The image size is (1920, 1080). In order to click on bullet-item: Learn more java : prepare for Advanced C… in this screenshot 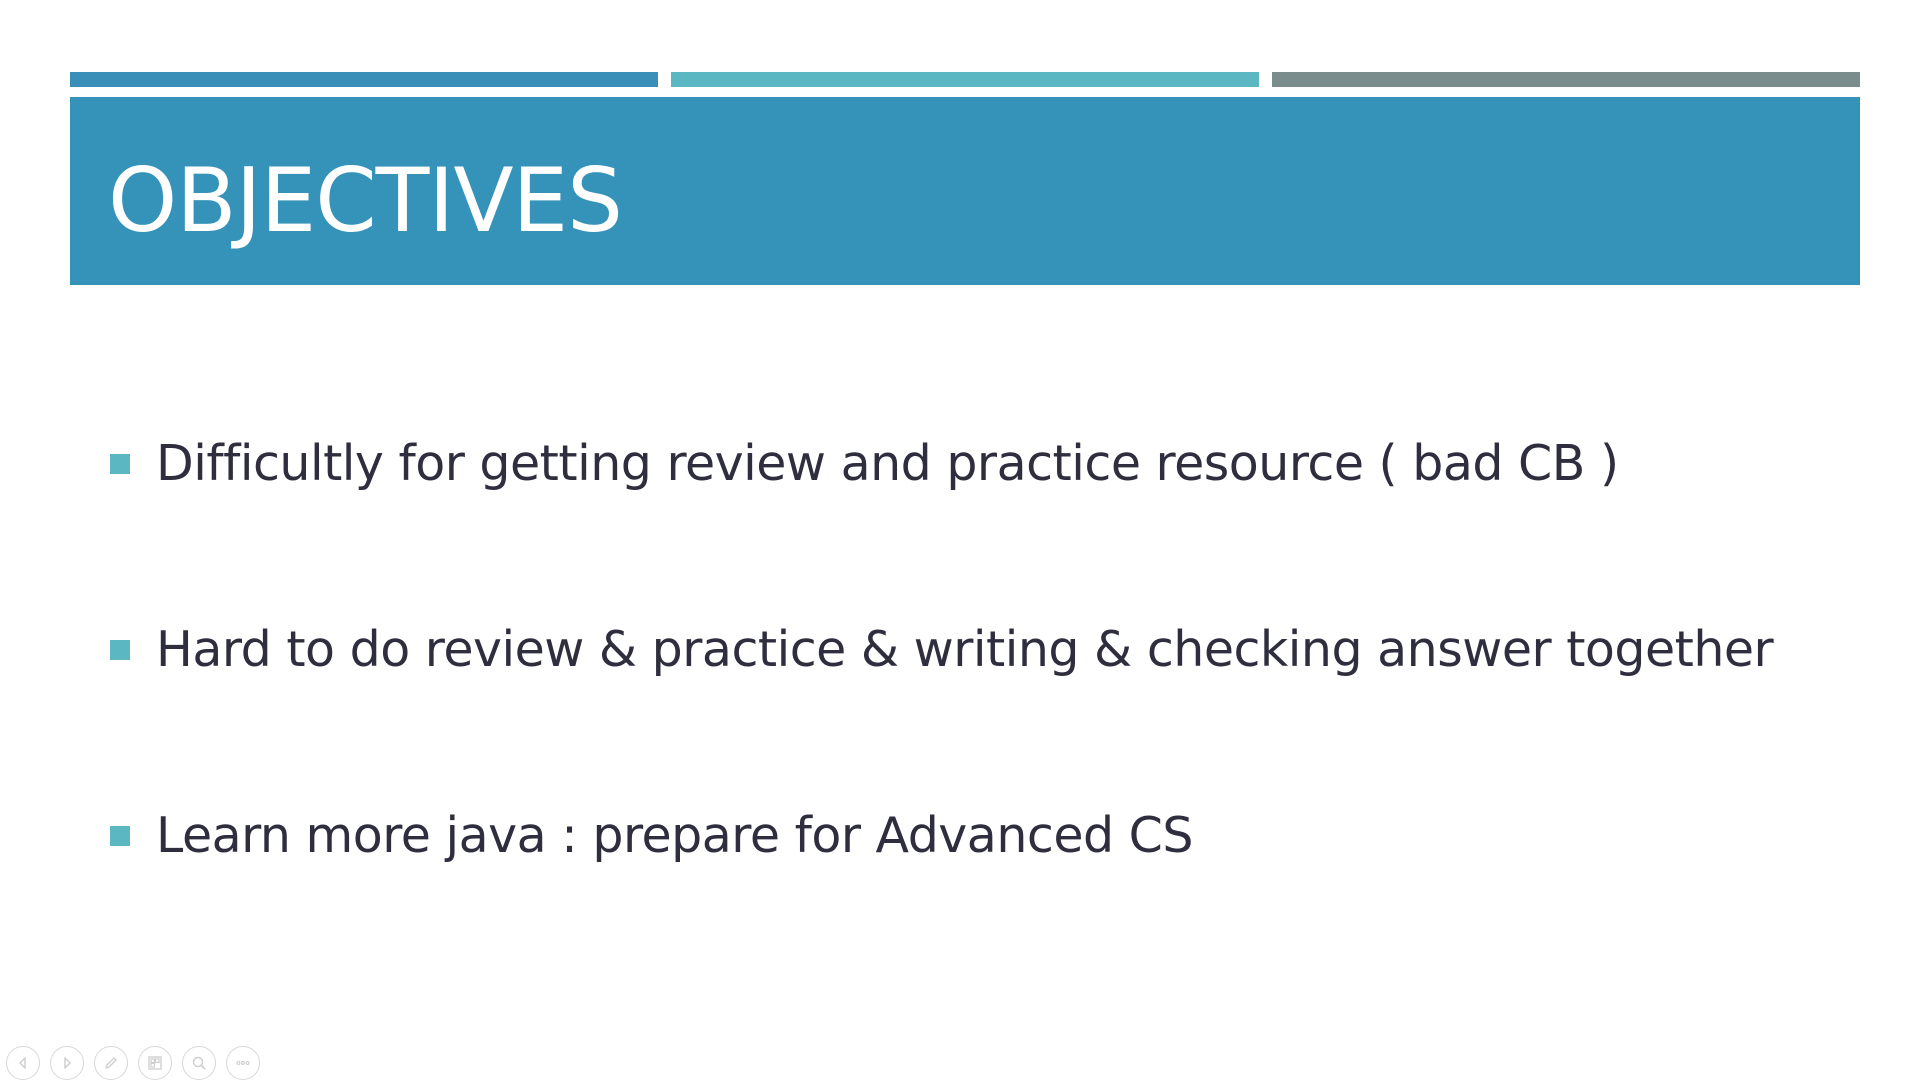, I will do `click(651, 836)`.